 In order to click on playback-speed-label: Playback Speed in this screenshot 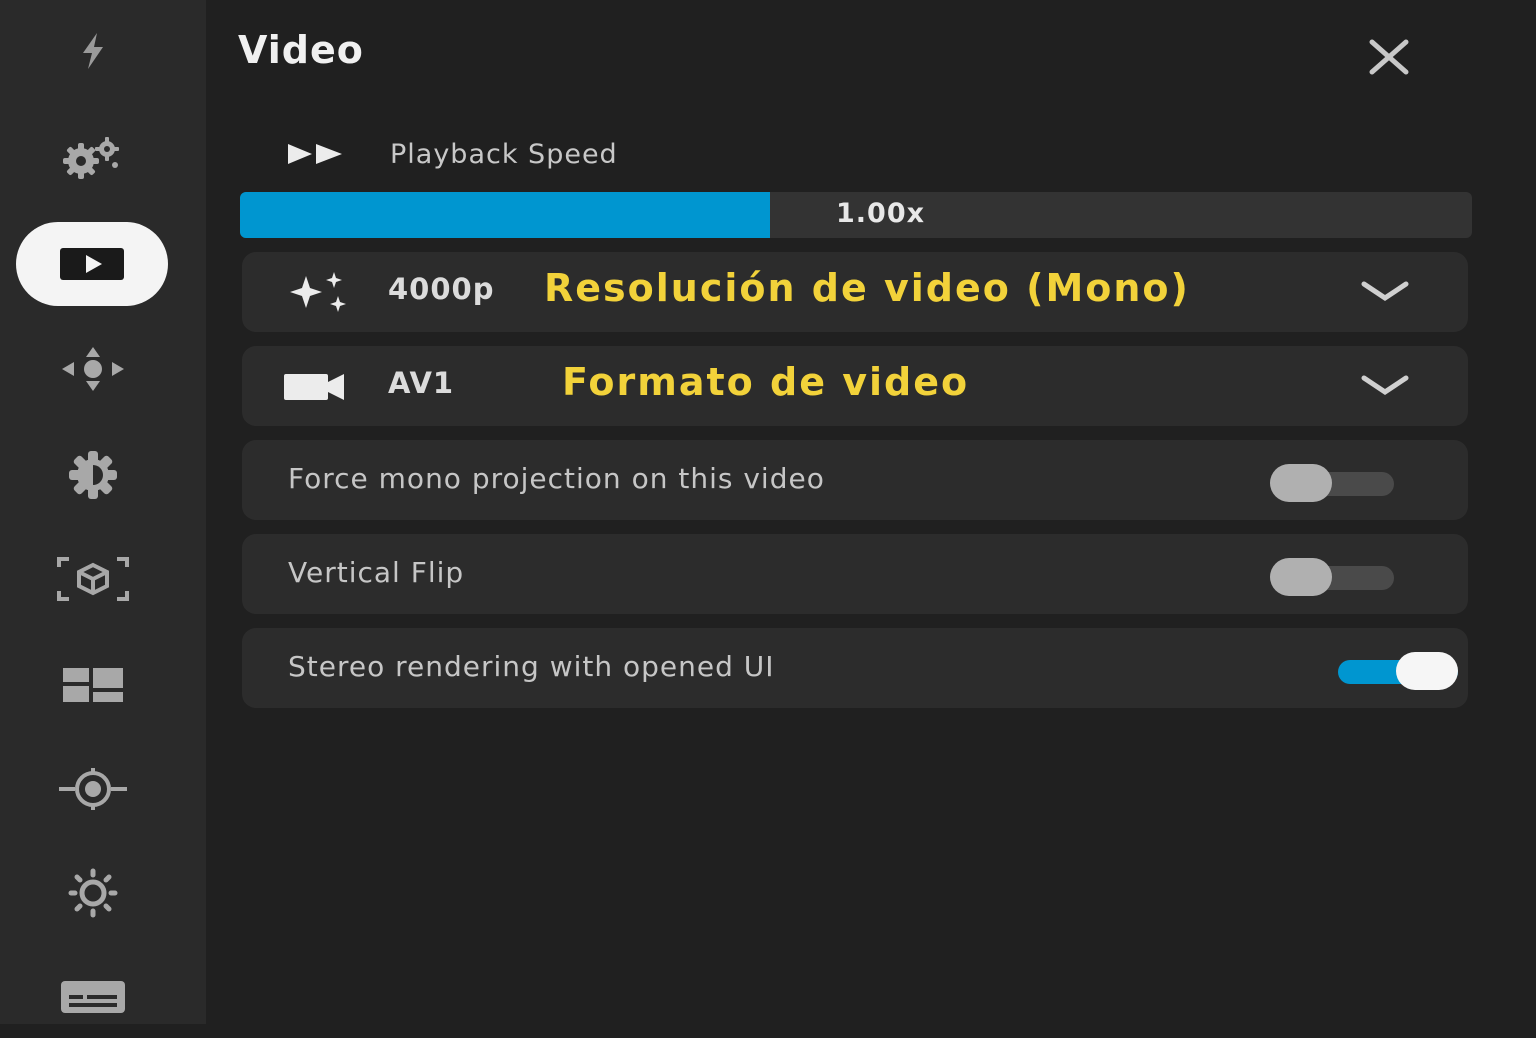, I will do `click(504, 154)`.